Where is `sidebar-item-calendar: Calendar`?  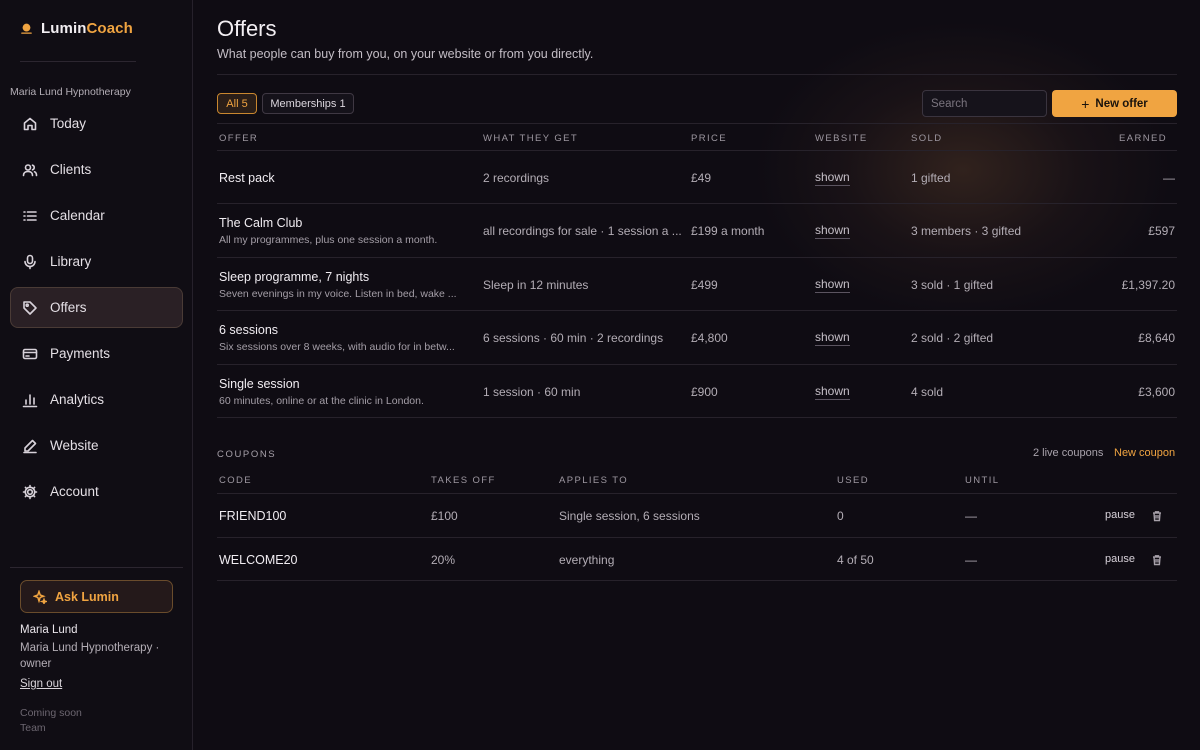 sidebar-item-calendar: Calendar is located at coordinates (96, 215).